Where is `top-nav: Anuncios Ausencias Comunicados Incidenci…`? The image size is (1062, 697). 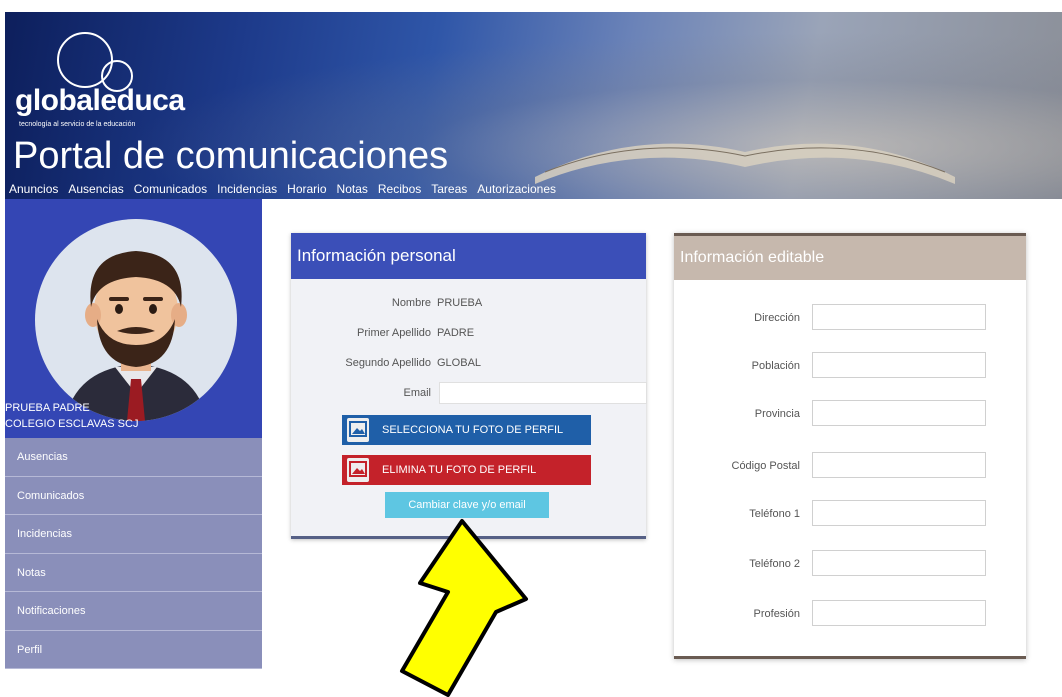 top-nav: Anuncios Ausencias Comunicados Incidenci… is located at coordinates (282, 189).